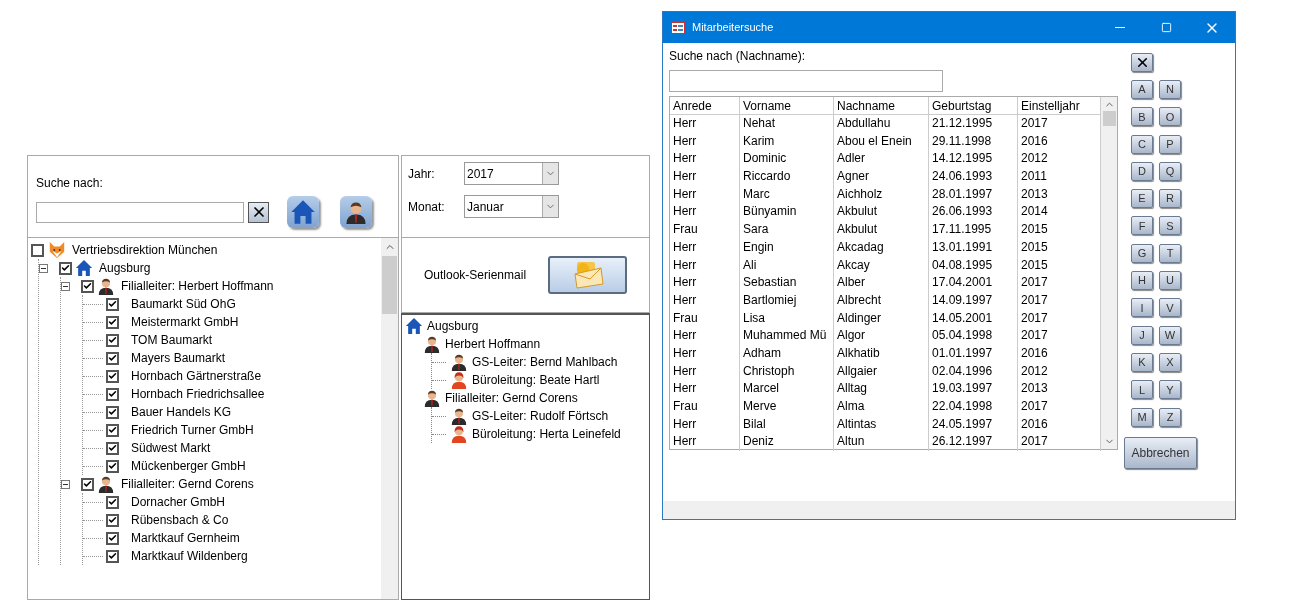 Image resolution: width=1300 pixels, height=600 pixels. What do you see at coordinates (189, 556) in the screenshot?
I see `tree-item-label: Marktkauf Wildenberg` at bounding box center [189, 556].